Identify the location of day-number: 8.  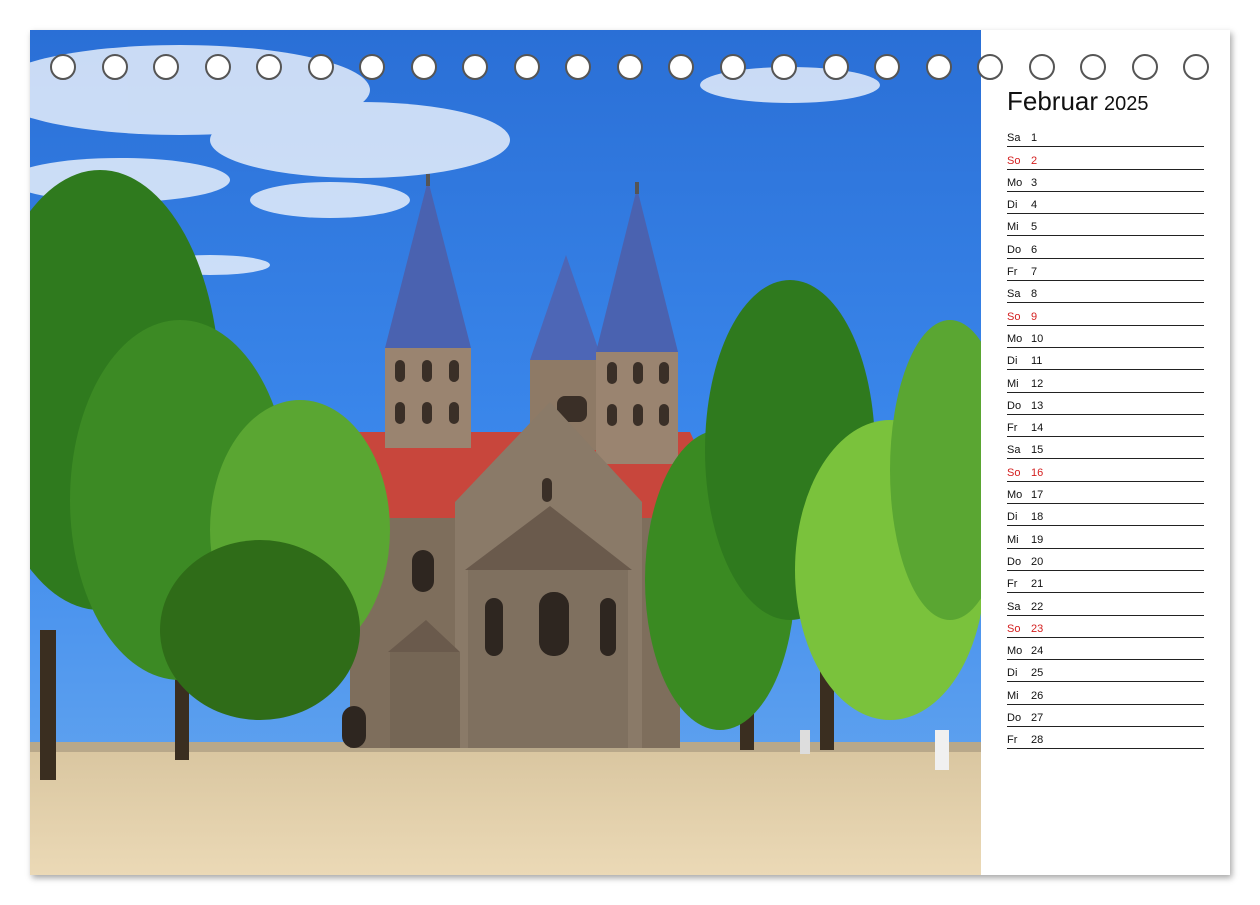
(1034, 294).